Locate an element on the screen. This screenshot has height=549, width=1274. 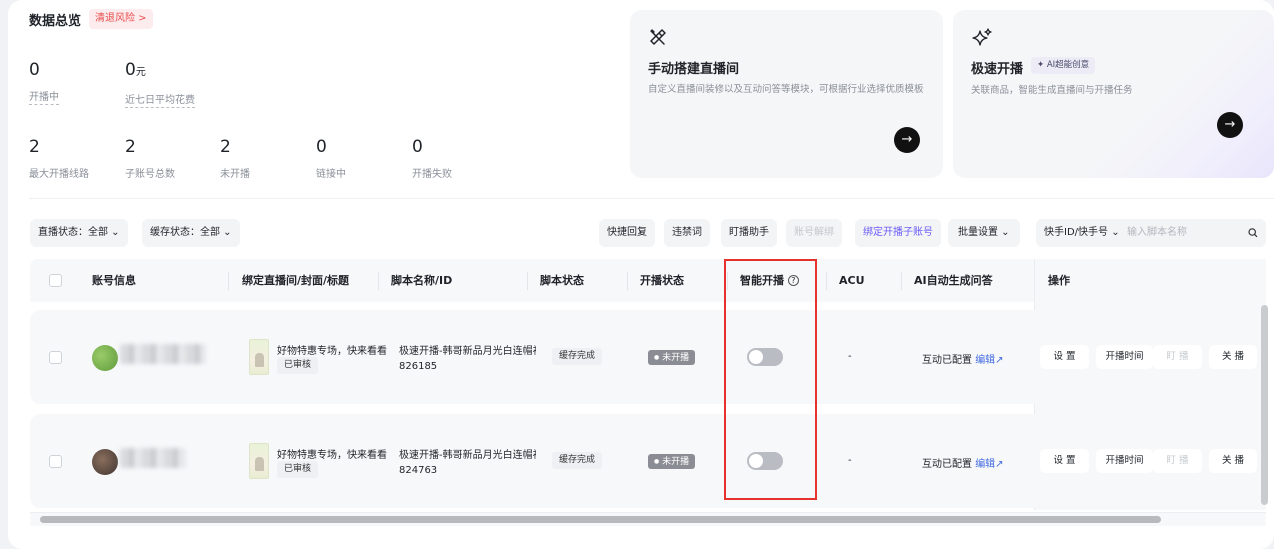
batch-settings-dropdown: 批量设置 ⌄ is located at coordinates (984, 233).